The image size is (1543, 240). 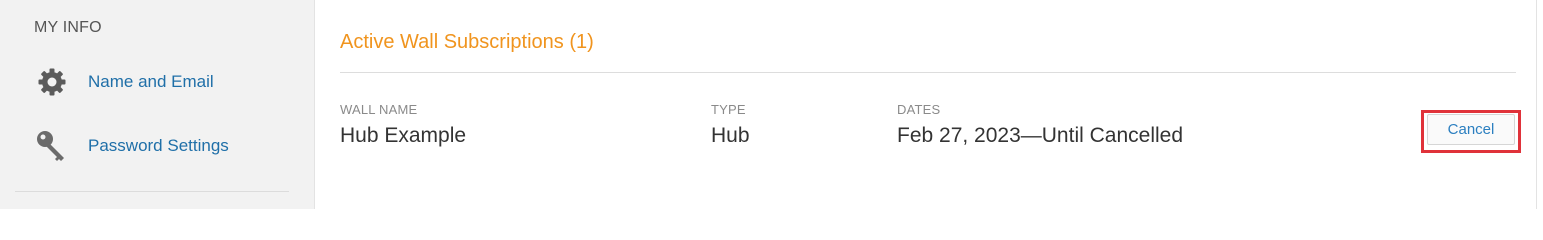 What do you see at coordinates (379, 109) in the screenshot?
I see `wall-name-header: WALL NAME` at bounding box center [379, 109].